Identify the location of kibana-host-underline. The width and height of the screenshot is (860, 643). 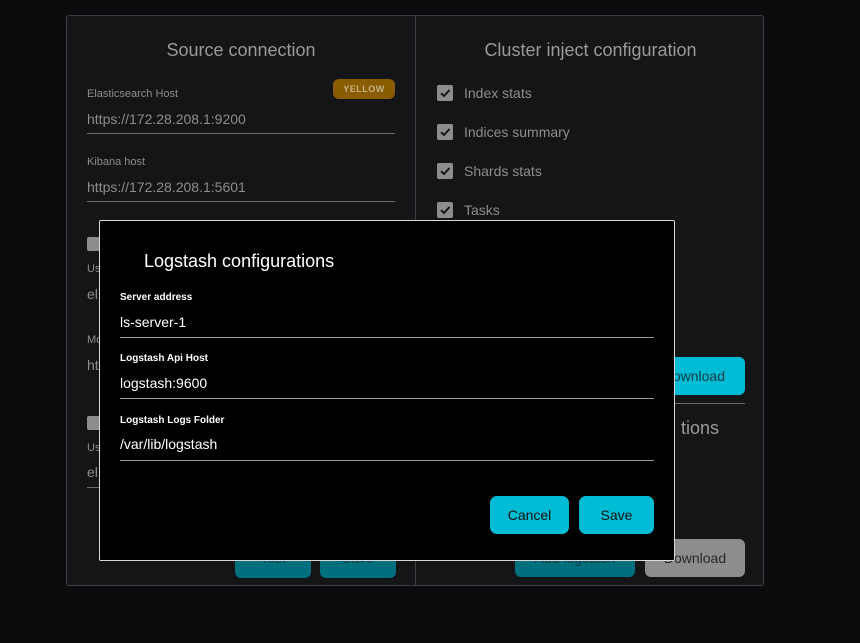
(241, 201).